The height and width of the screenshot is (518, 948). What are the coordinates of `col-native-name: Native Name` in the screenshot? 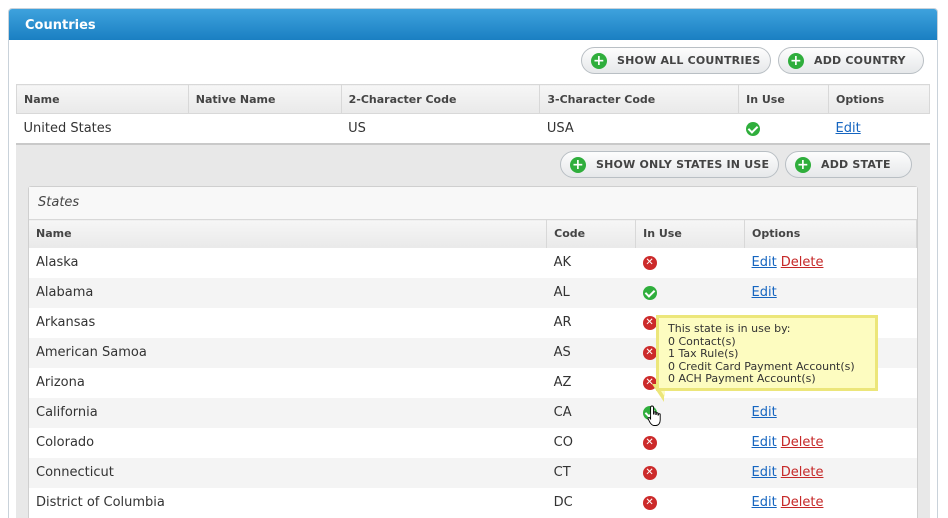 It's located at (265, 99).